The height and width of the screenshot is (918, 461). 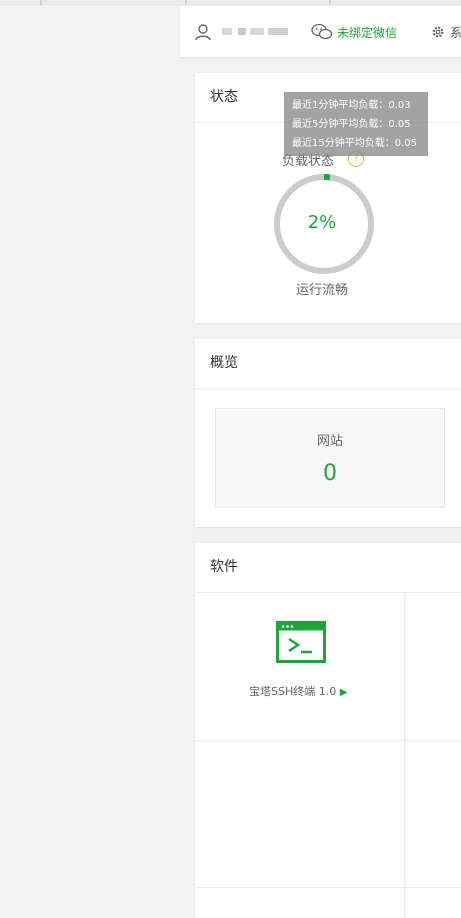 What do you see at coordinates (328, 568) in the screenshot?
I see `software-title: 软件` at bounding box center [328, 568].